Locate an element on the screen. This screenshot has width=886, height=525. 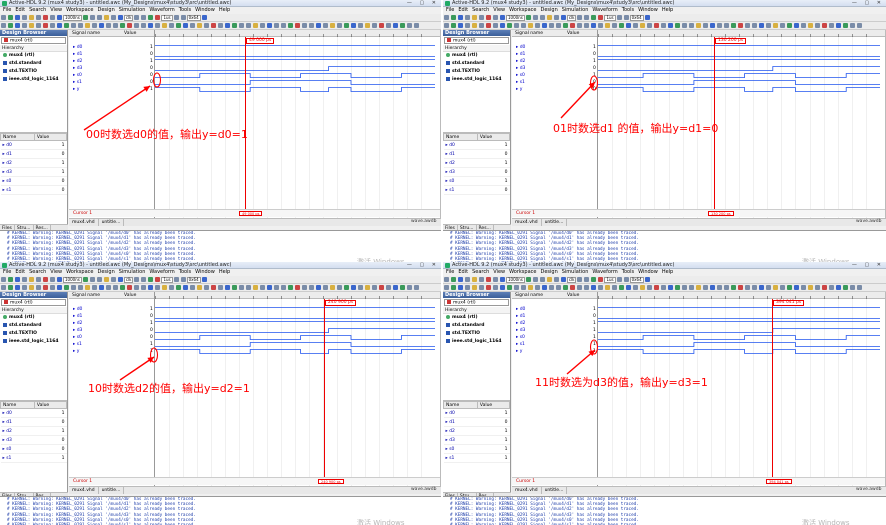
window-controls: — ▢ ✕ is located at coordinates (868, 265).